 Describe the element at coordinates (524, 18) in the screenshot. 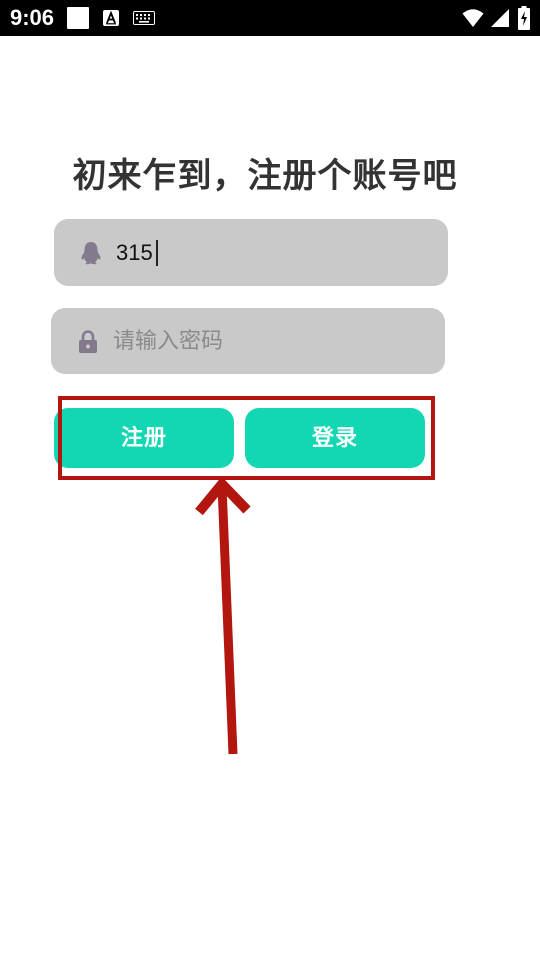

I see `battery-icon` at that location.